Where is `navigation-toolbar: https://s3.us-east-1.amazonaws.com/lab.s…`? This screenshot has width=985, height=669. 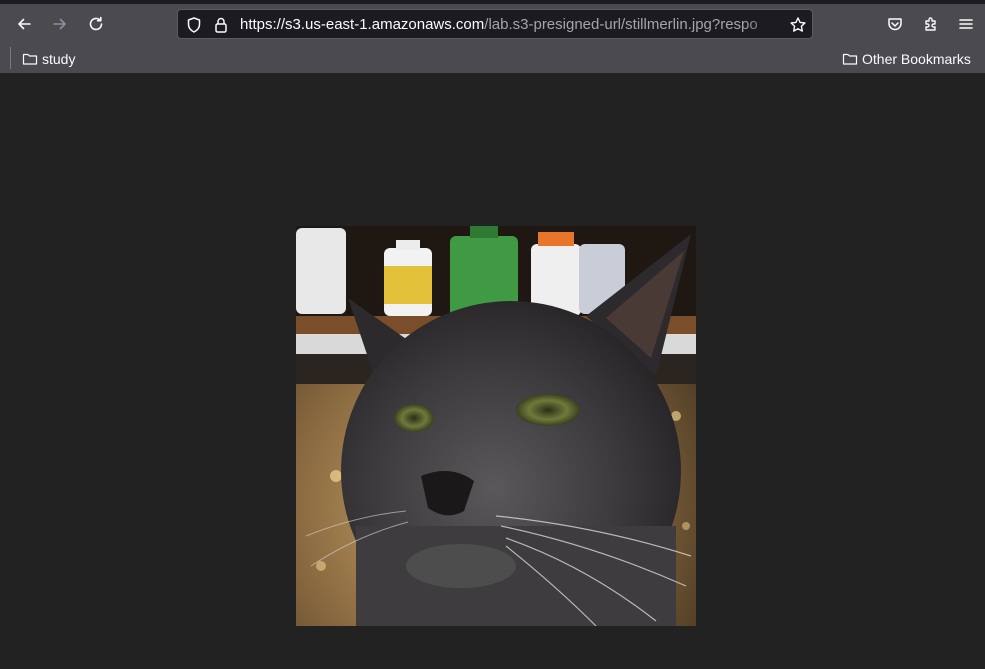
navigation-toolbar: https://s3.us-east-1.amazonaws.com/lab.s… is located at coordinates (492, 24).